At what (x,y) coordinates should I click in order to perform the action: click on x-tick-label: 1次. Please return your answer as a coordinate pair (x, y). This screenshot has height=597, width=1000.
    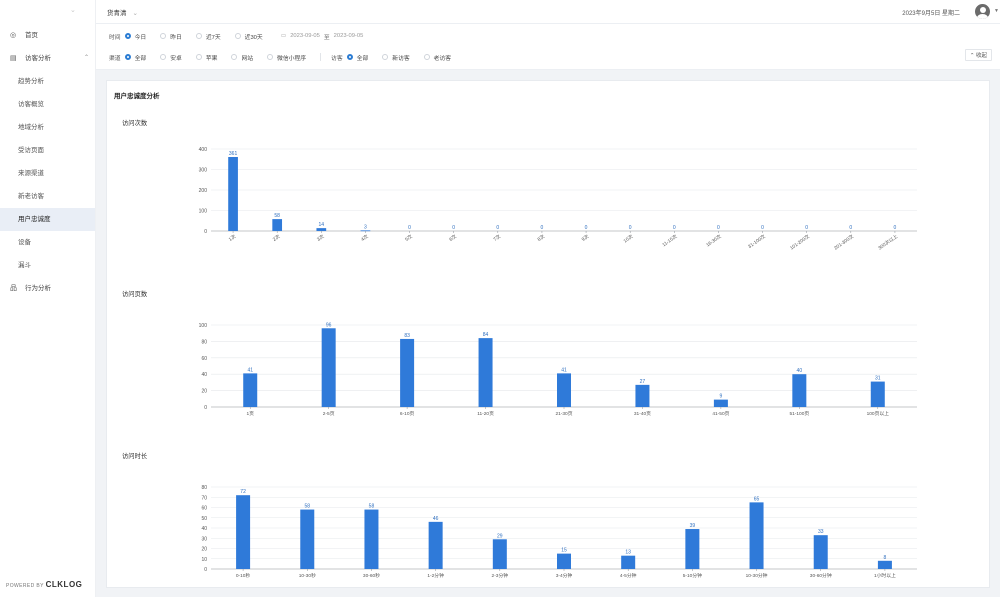
    Looking at the image, I should click on (232, 238).